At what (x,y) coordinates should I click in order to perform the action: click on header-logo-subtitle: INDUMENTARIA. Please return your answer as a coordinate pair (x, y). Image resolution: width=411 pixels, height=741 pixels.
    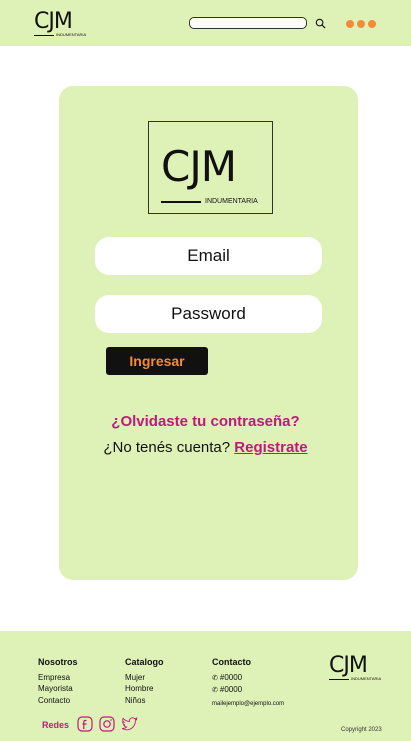
    Looking at the image, I should click on (71, 34).